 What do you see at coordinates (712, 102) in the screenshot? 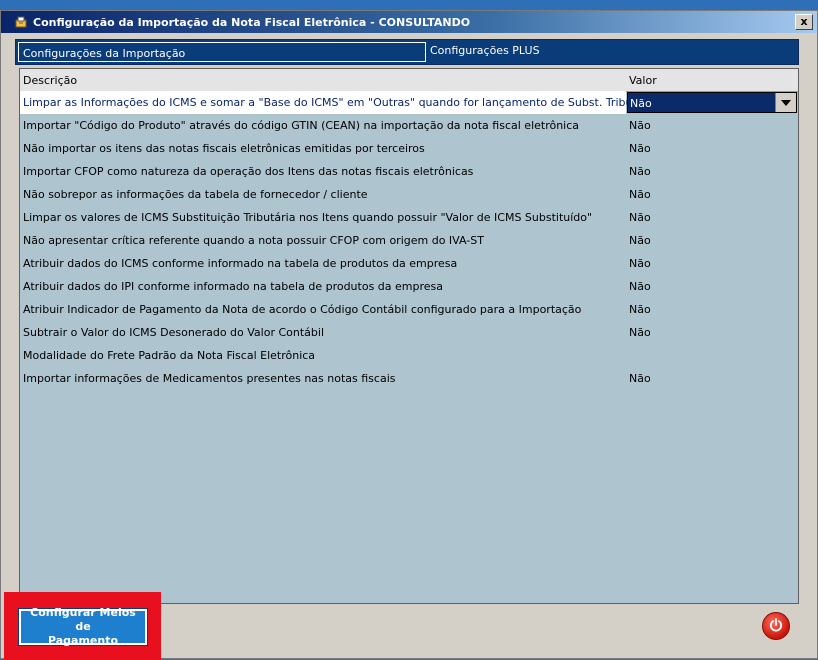
I see `value-select: Não` at bounding box center [712, 102].